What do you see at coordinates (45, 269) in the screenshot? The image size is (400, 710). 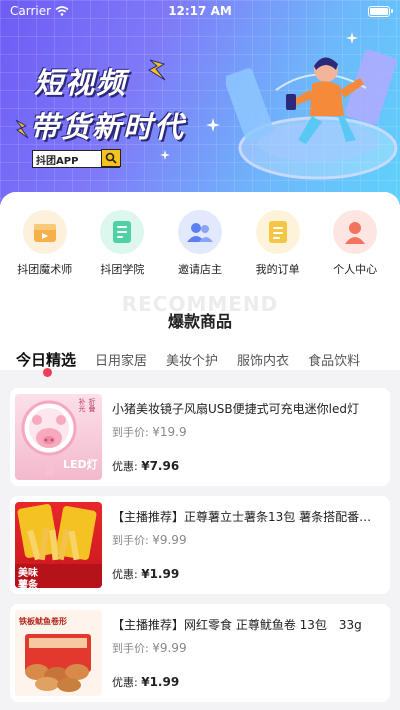 I see `nav-label: 抖团魔术师` at bounding box center [45, 269].